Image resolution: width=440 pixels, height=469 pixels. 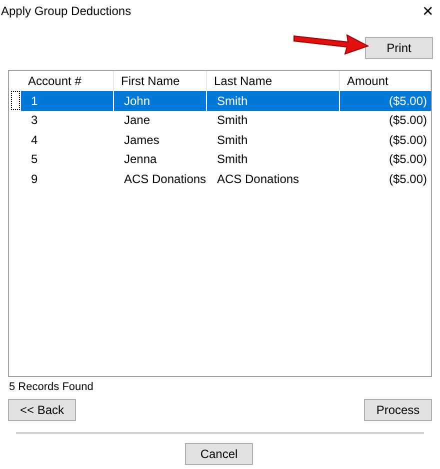 What do you see at coordinates (399, 48) in the screenshot?
I see `print-button: Print` at bounding box center [399, 48].